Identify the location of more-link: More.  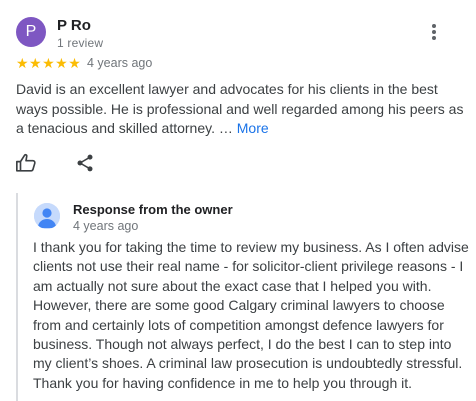
(253, 128).